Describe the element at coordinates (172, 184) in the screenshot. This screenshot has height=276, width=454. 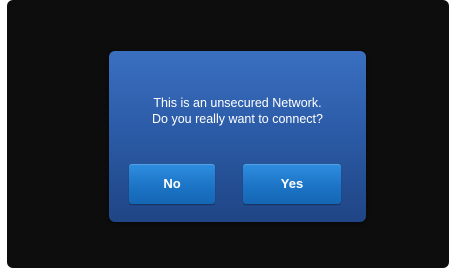
I see `no-button: No` at that location.